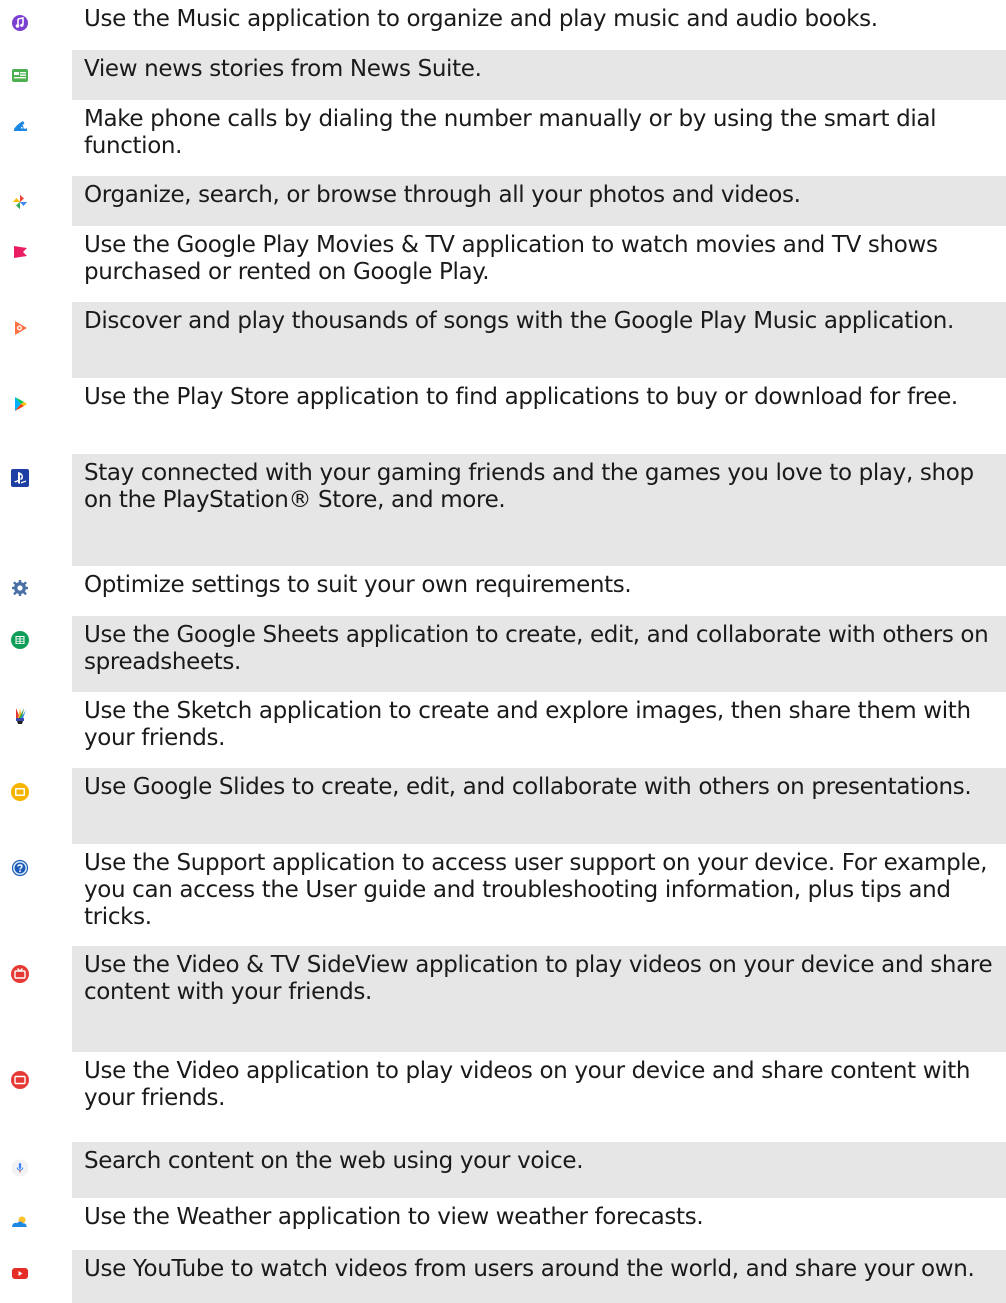 This screenshot has height=1303, width=1006. What do you see at coordinates (20, 328) in the screenshot?
I see `play-music-icon` at bounding box center [20, 328].